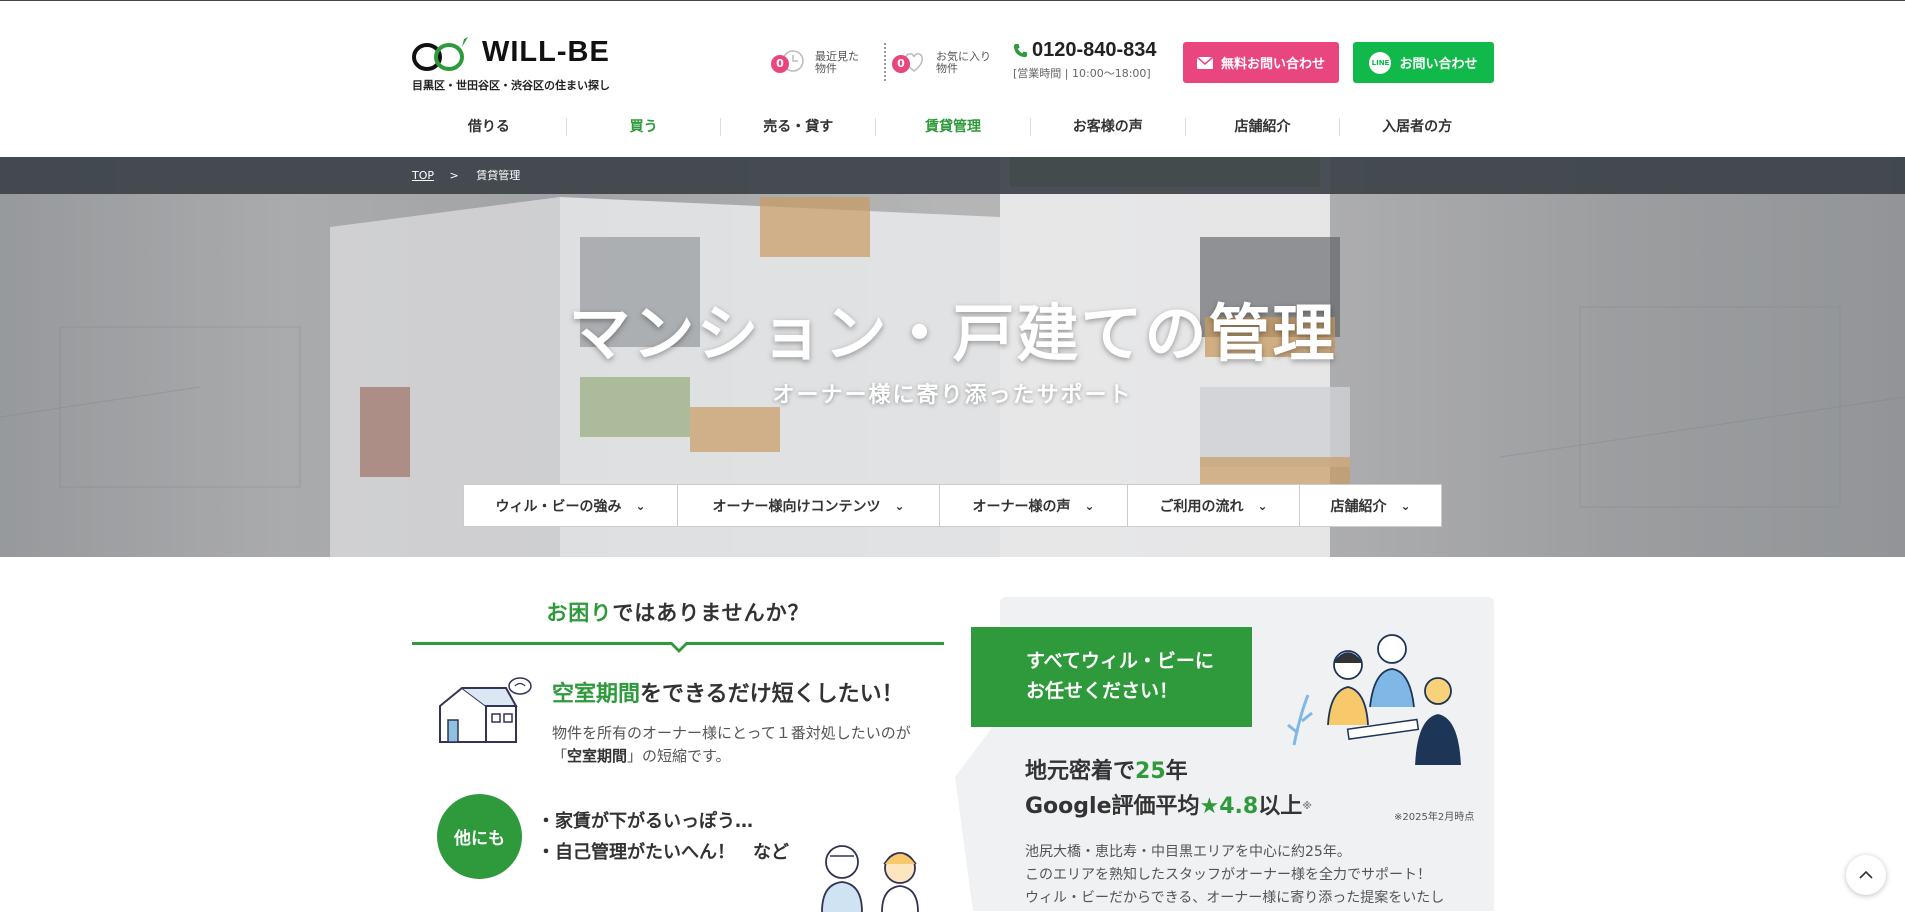 This screenshot has height=912, width=1905. I want to click on recent-label-2: 物件, so click(826, 68).